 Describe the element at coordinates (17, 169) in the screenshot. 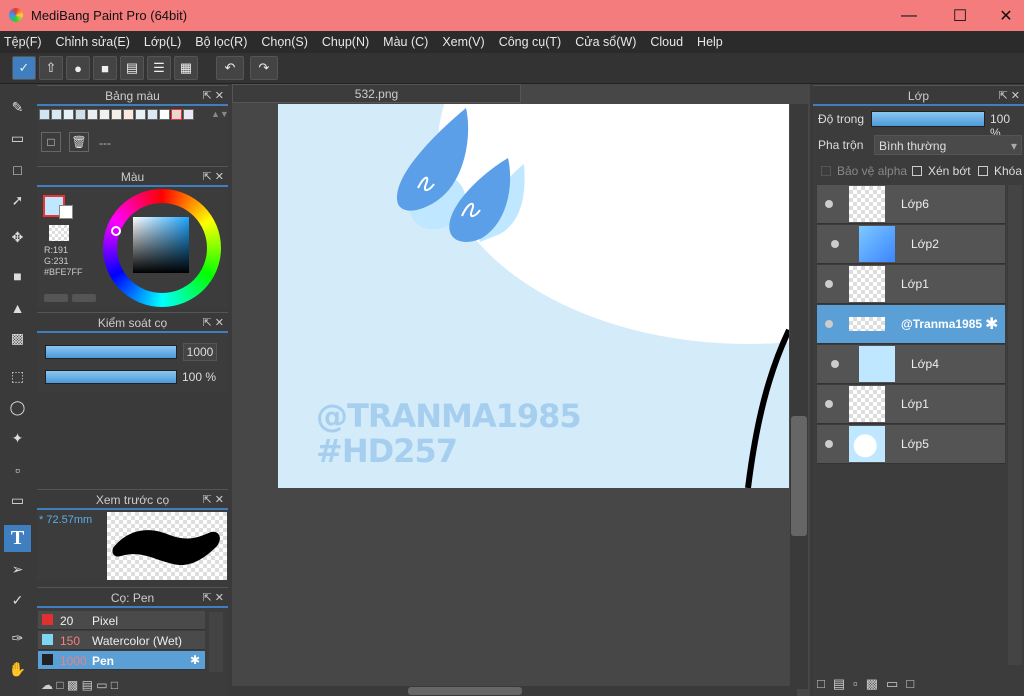

I see `rectangle-tool-icon: □` at that location.